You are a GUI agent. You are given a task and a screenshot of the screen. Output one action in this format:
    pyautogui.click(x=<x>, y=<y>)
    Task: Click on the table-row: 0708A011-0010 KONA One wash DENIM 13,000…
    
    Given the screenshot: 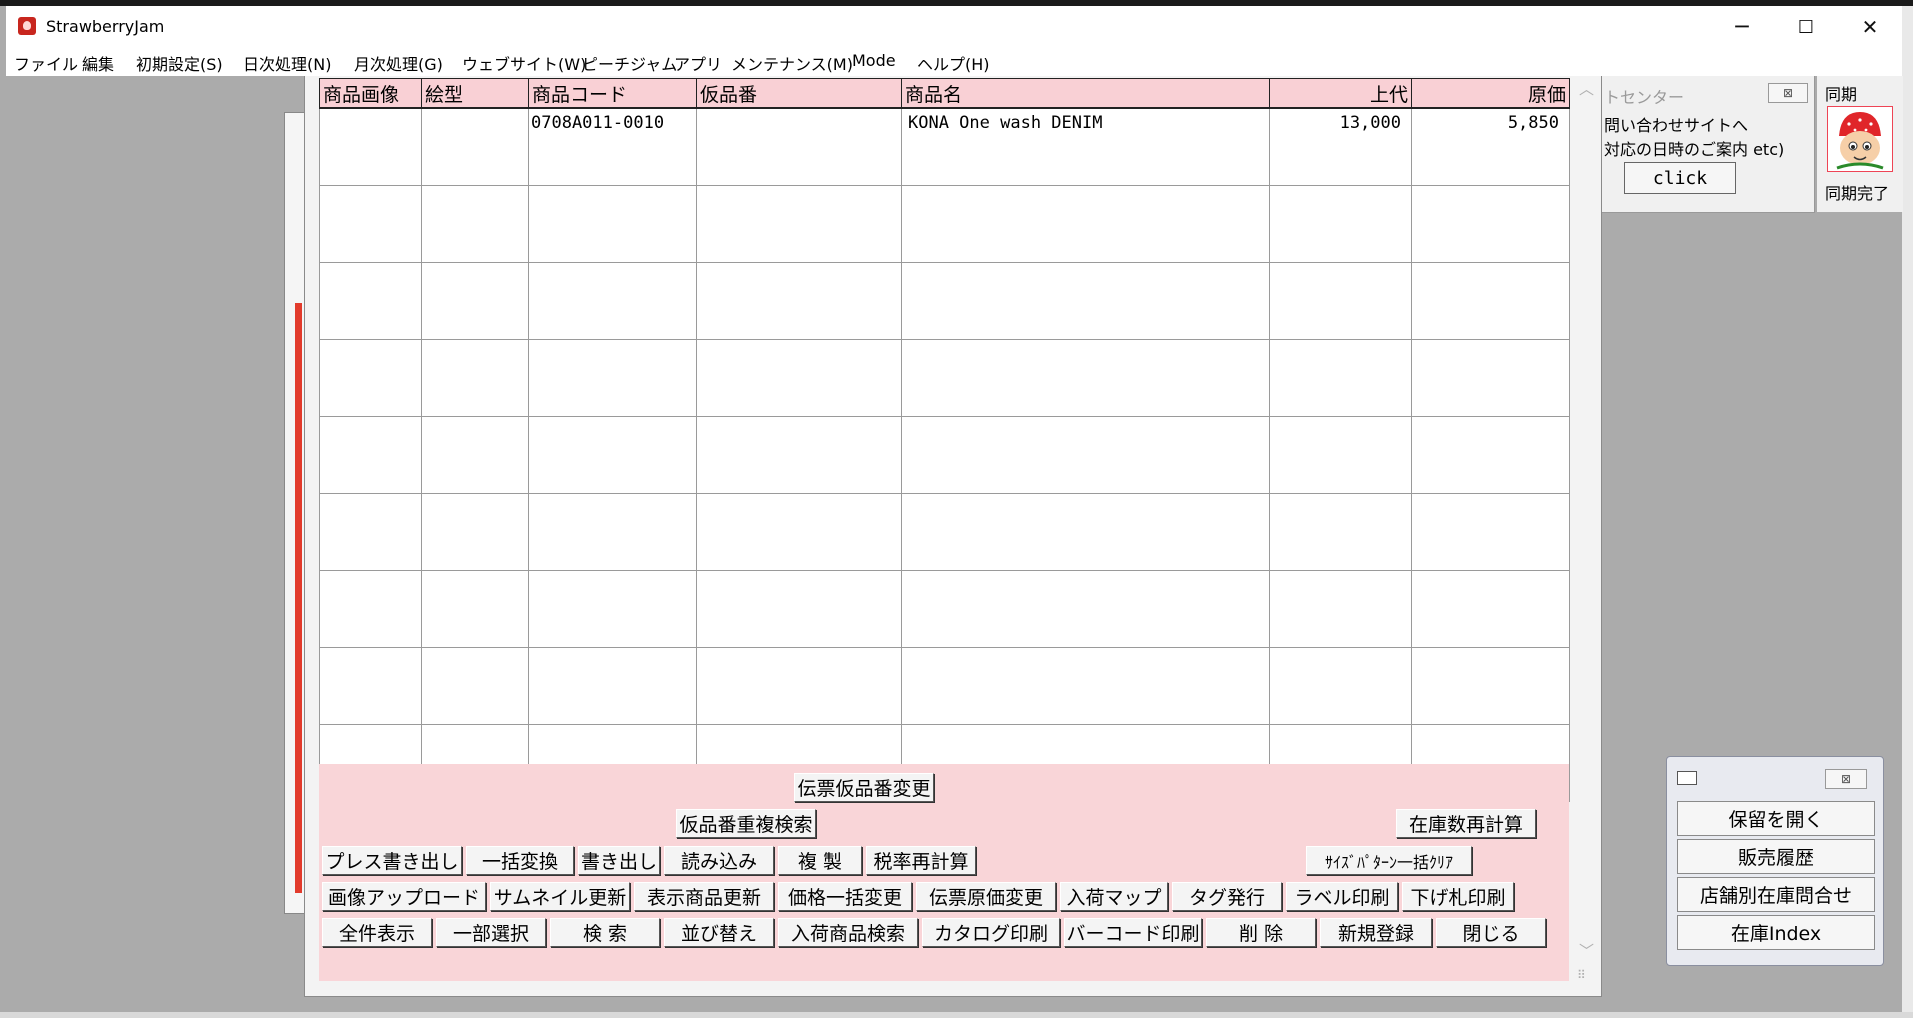 What is the action you would take?
    pyautogui.click(x=944, y=146)
    